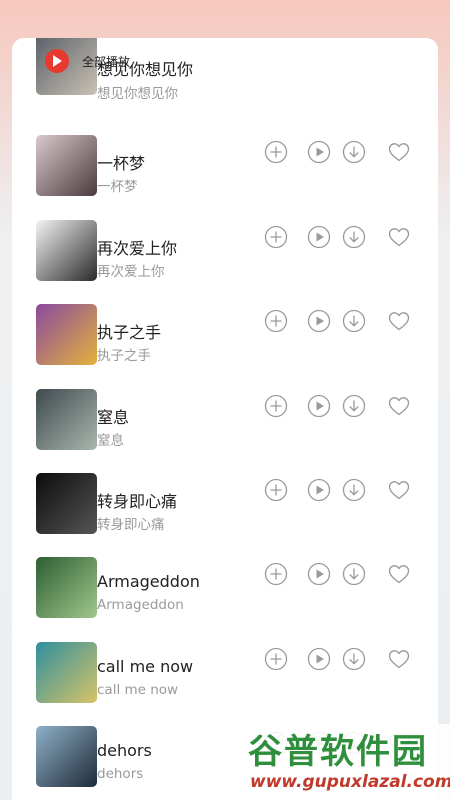  What do you see at coordinates (57, 61) in the screenshot?
I see `play-all-icon` at bounding box center [57, 61].